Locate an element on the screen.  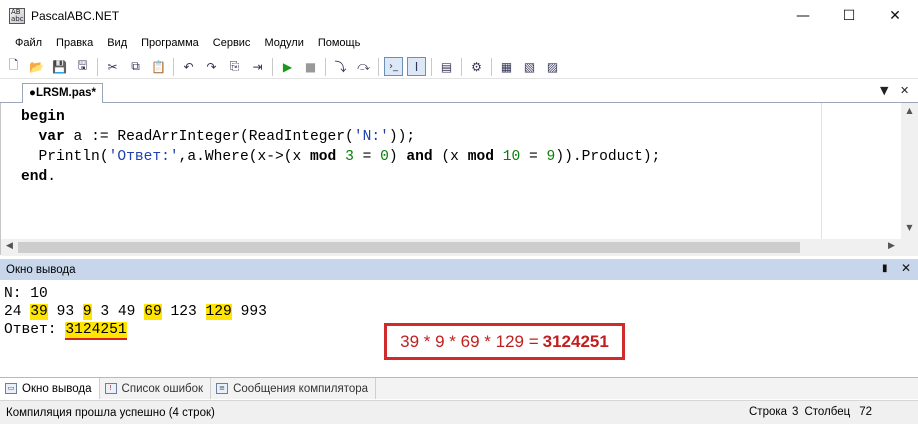
replace-icon: ⇥ is located at coordinates (257, 66).